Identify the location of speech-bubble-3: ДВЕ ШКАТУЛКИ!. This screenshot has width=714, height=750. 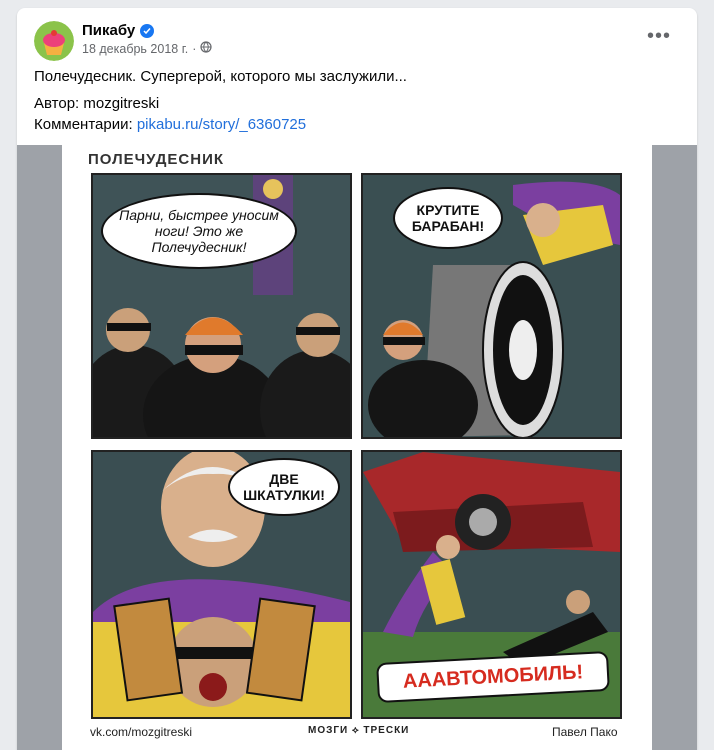
(284, 487).